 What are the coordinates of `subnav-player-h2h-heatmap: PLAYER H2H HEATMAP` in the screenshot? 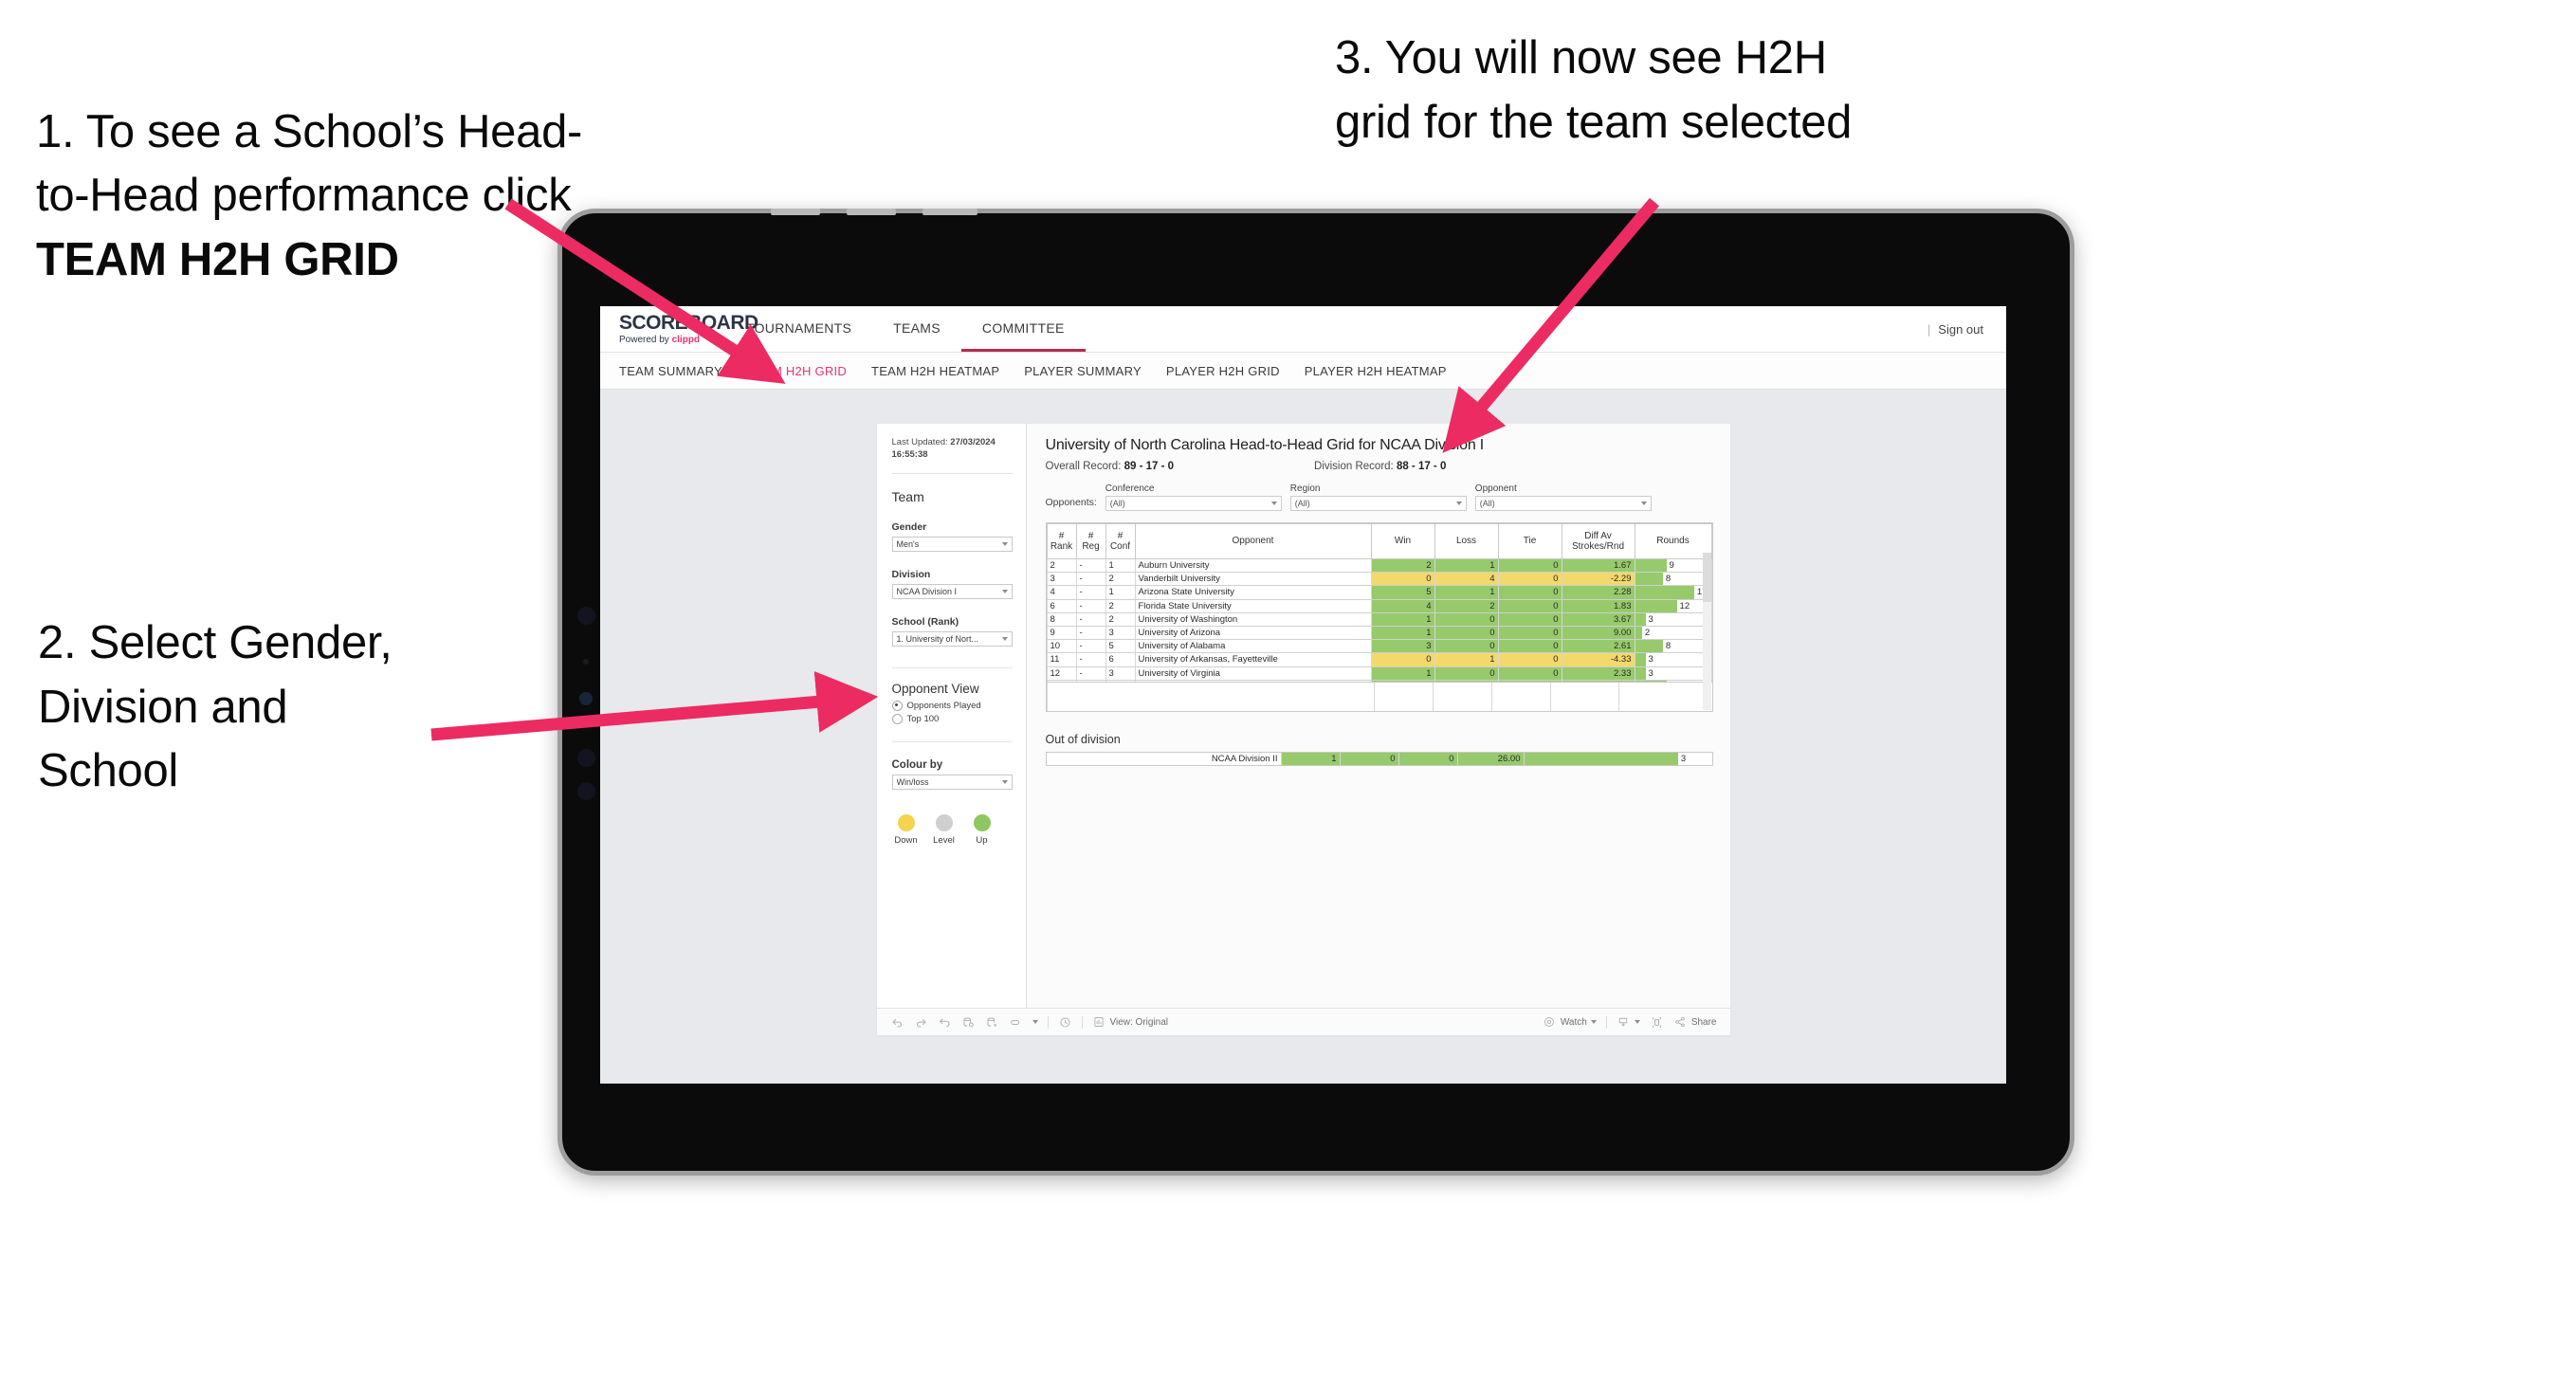 It's located at (1376, 371).